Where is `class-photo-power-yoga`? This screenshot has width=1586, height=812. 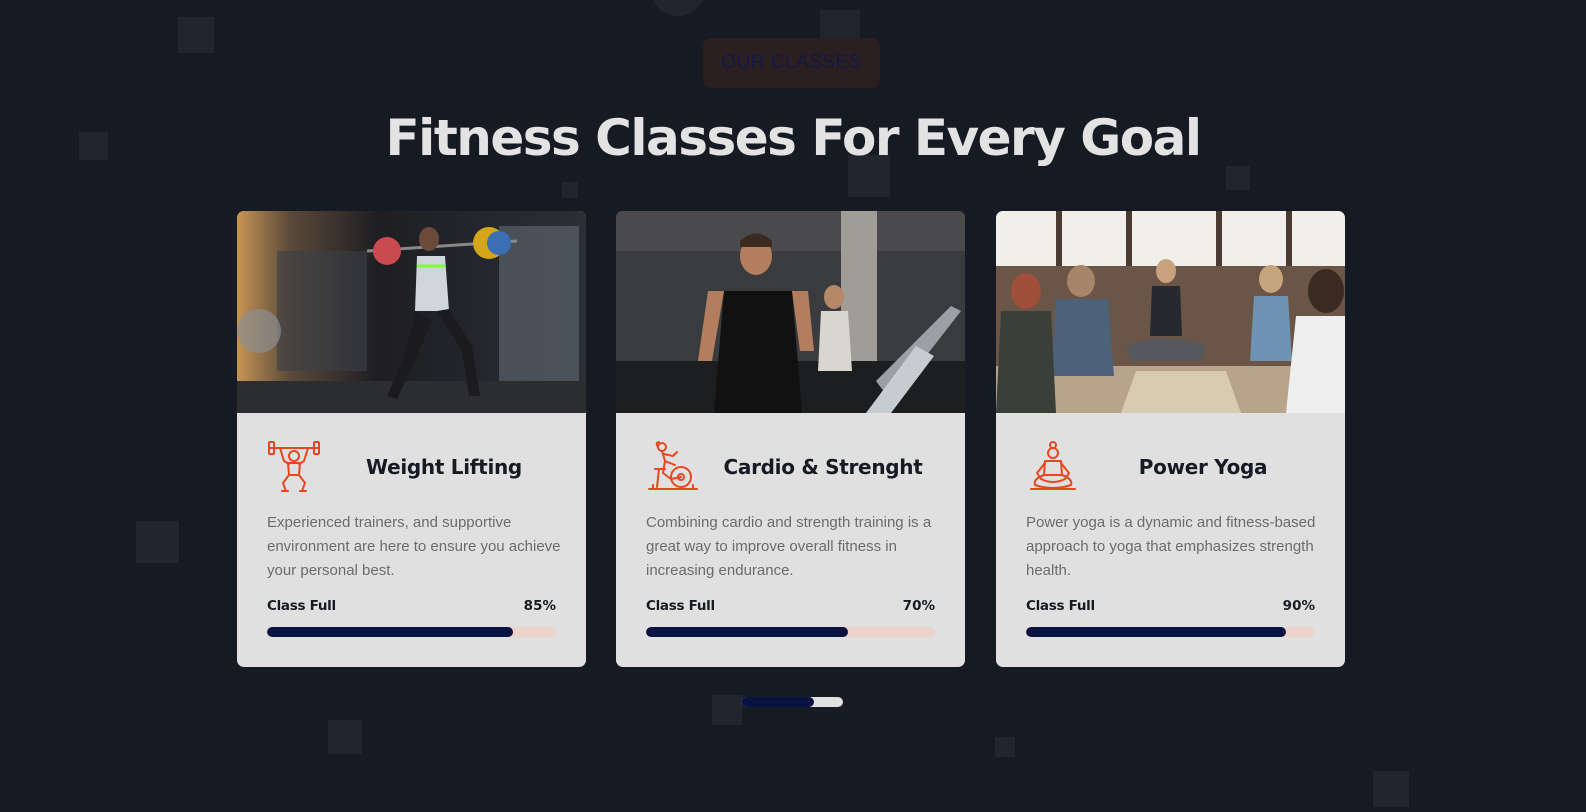
class-photo-power-yoga is located at coordinates (1170, 312).